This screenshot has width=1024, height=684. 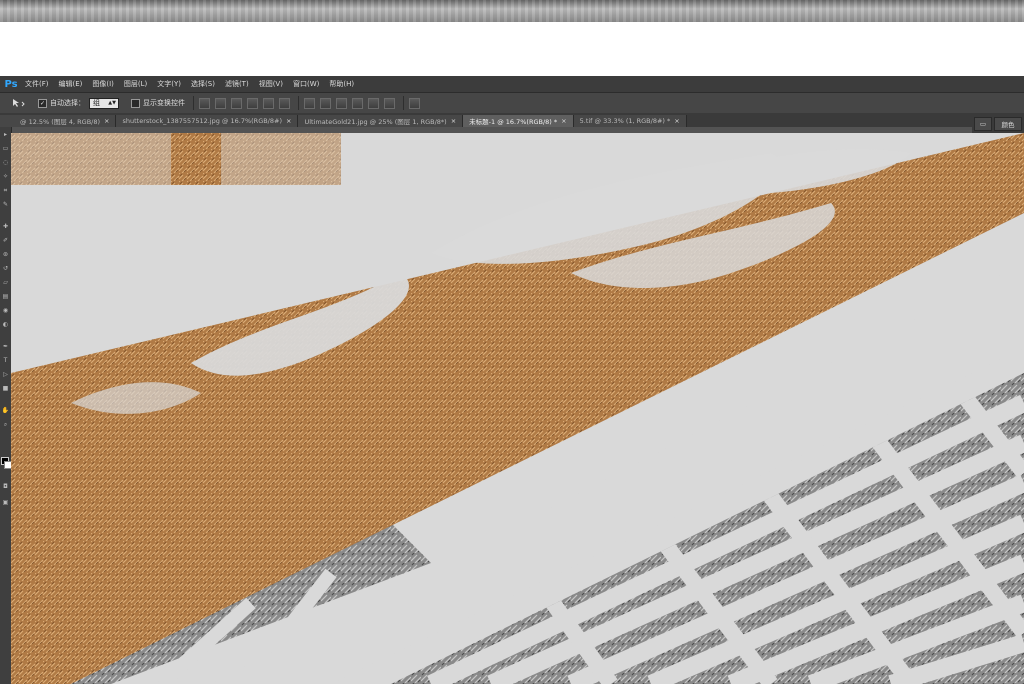 What do you see at coordinates (306, 84) in the screenshot?
I see `menu-window: 窗口(W)` at bounding box center [306, 84].